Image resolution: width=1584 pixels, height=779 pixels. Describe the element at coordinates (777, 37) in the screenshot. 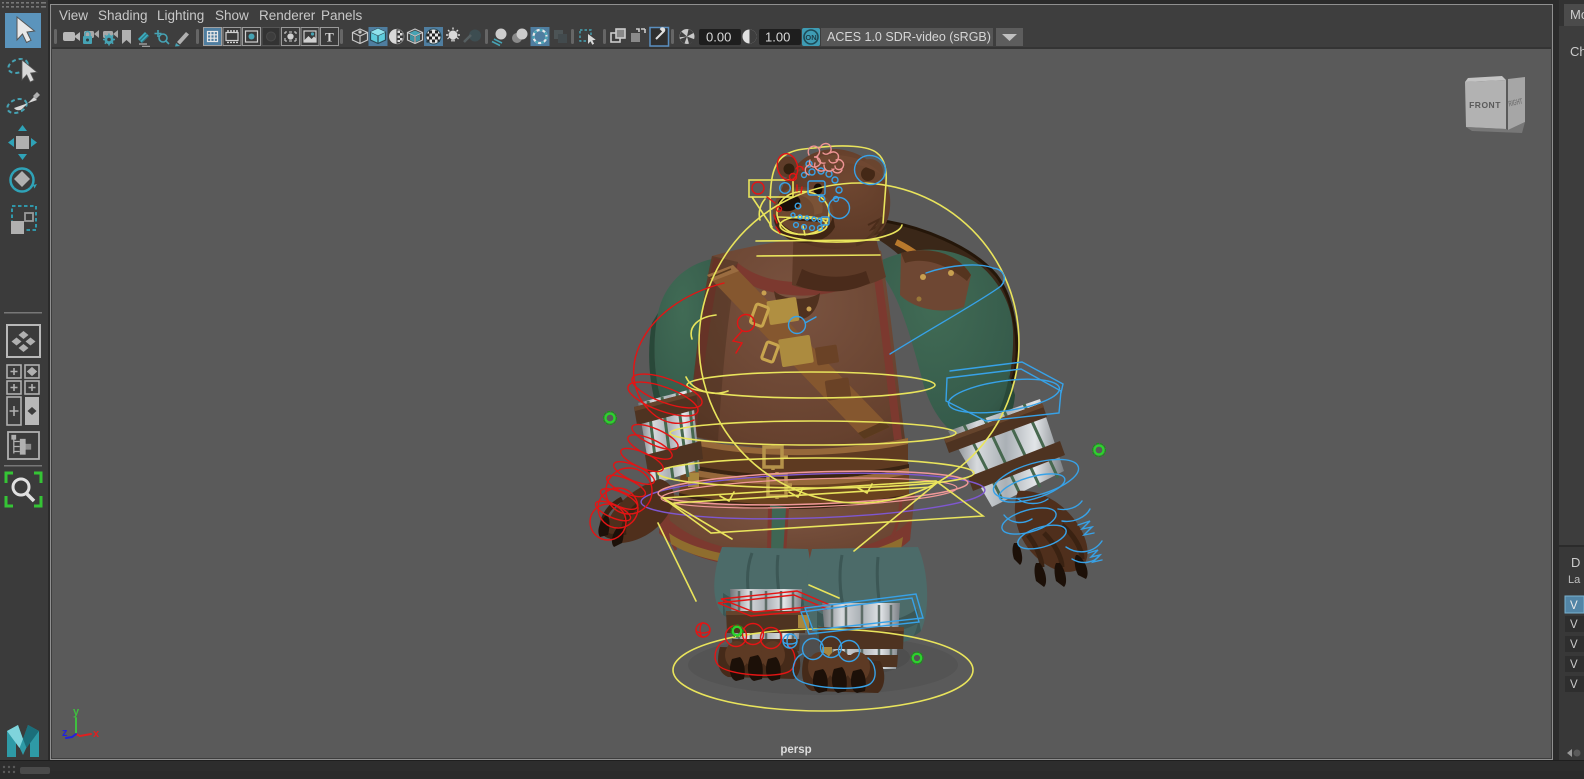

I see `svg-text: 1.00` at that location.